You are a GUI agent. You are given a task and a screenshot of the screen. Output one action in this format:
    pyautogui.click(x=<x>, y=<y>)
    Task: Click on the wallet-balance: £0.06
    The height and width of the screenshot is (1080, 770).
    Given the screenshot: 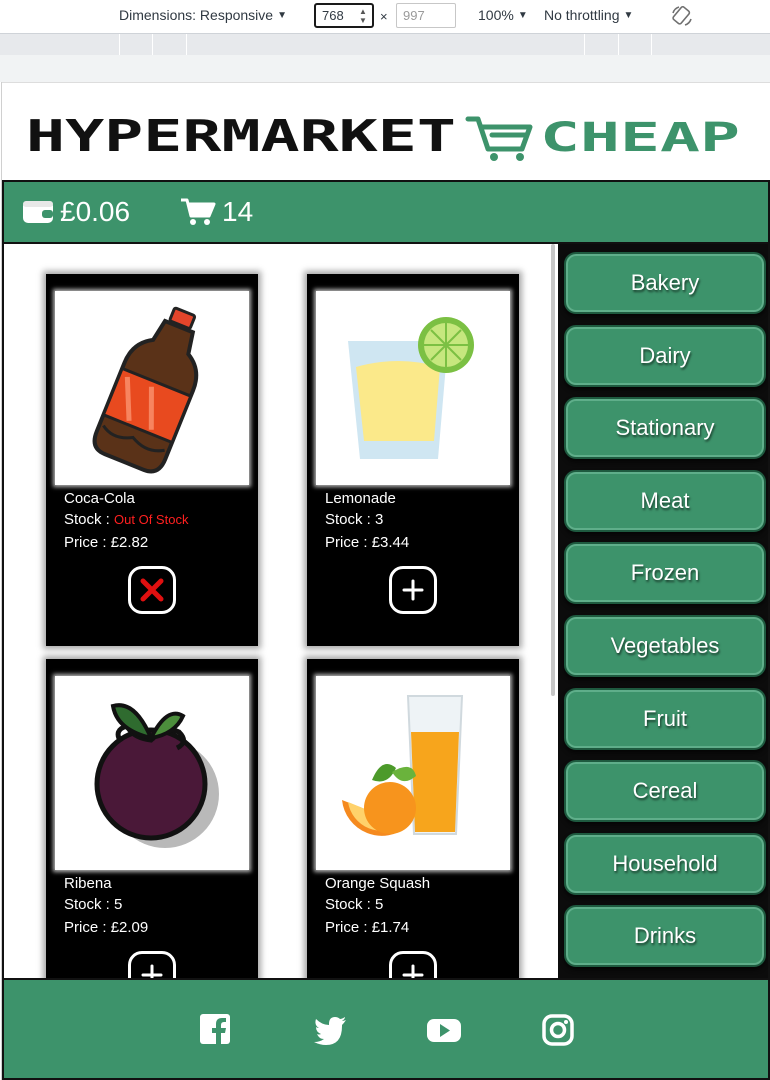 What is the action you would take?
    pyautogui.click(x=95, y=211)
    